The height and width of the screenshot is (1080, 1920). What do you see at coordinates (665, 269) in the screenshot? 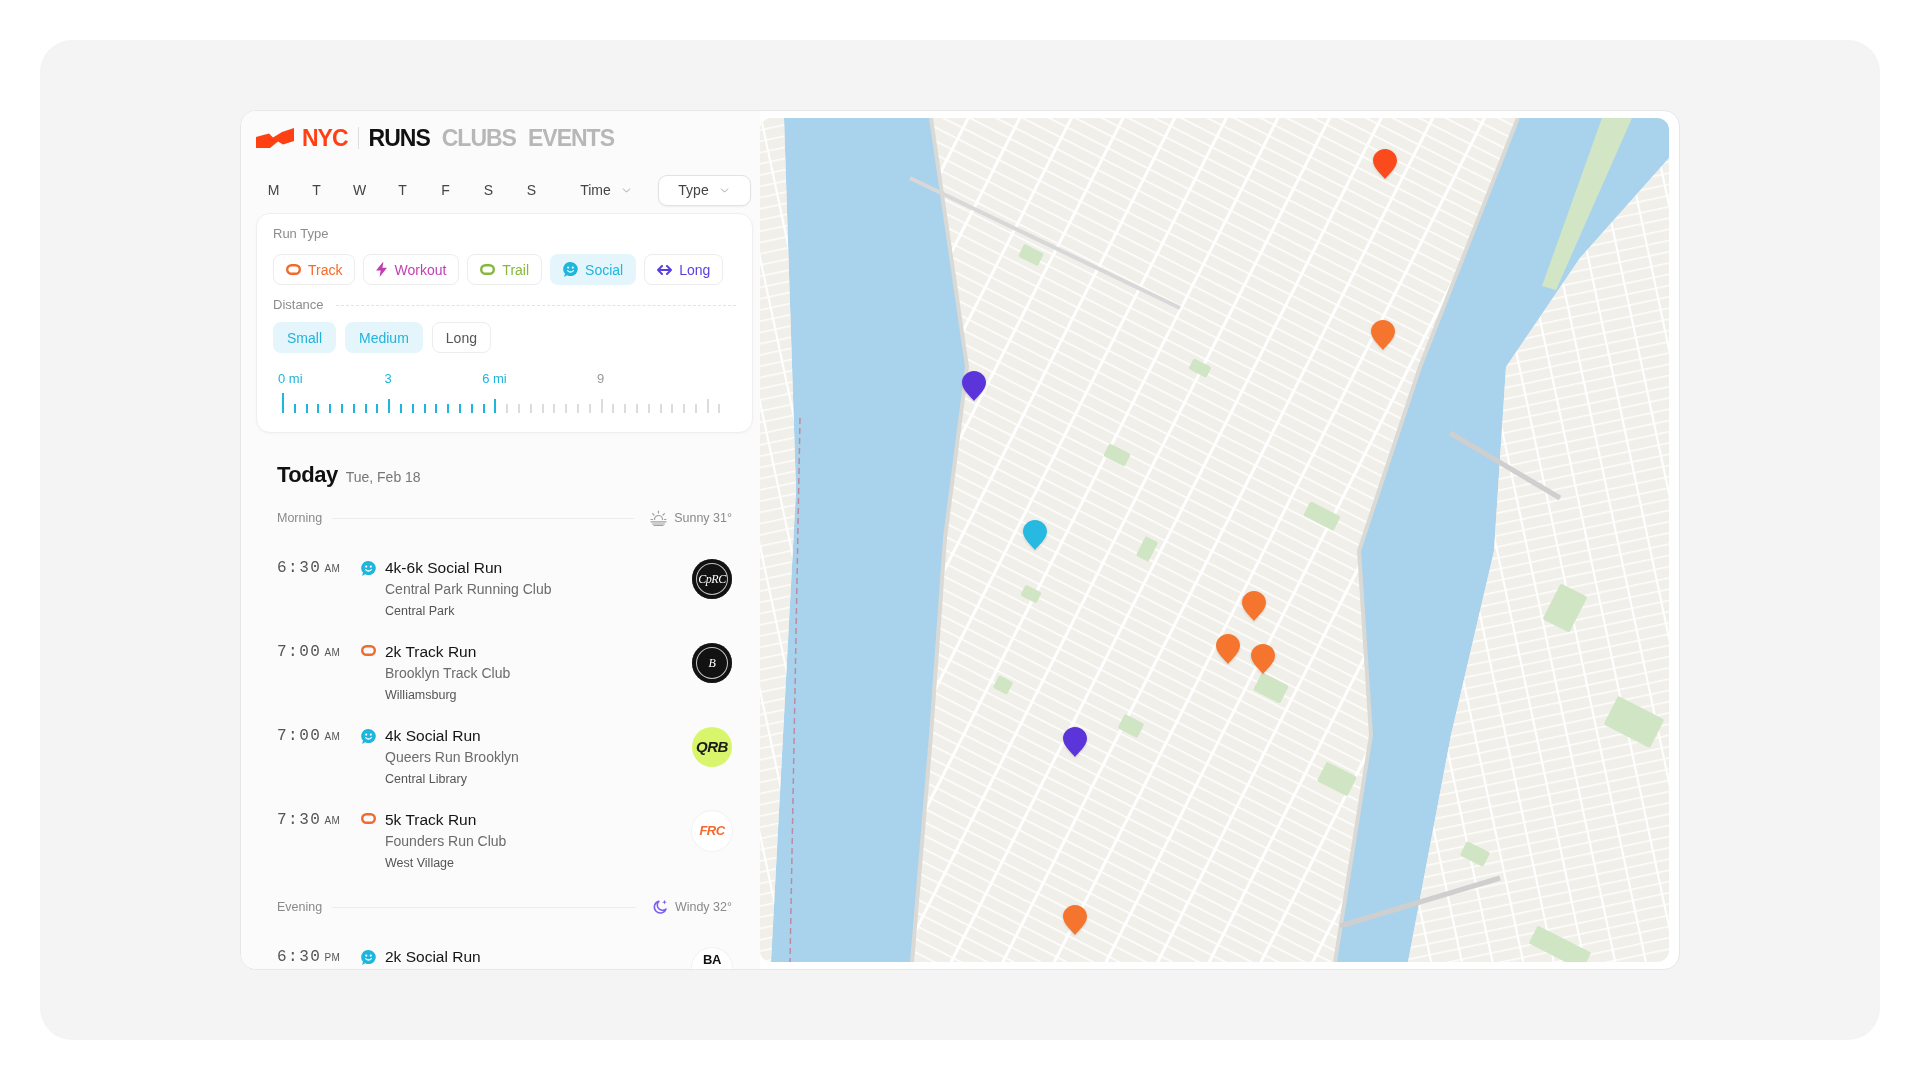
I see `double-arrow-icon` at bounding box center [665, 269].